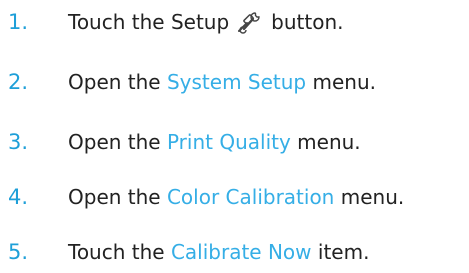 The height and width of the screenshot is (273, 469). I want to click on step-number: 1., so click(18, 22).